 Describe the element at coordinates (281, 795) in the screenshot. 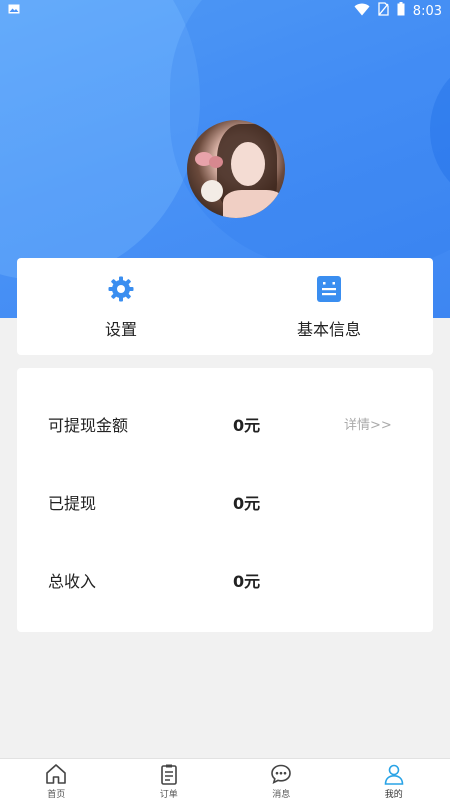

I see `tab-messages-label: 消息` at that location.